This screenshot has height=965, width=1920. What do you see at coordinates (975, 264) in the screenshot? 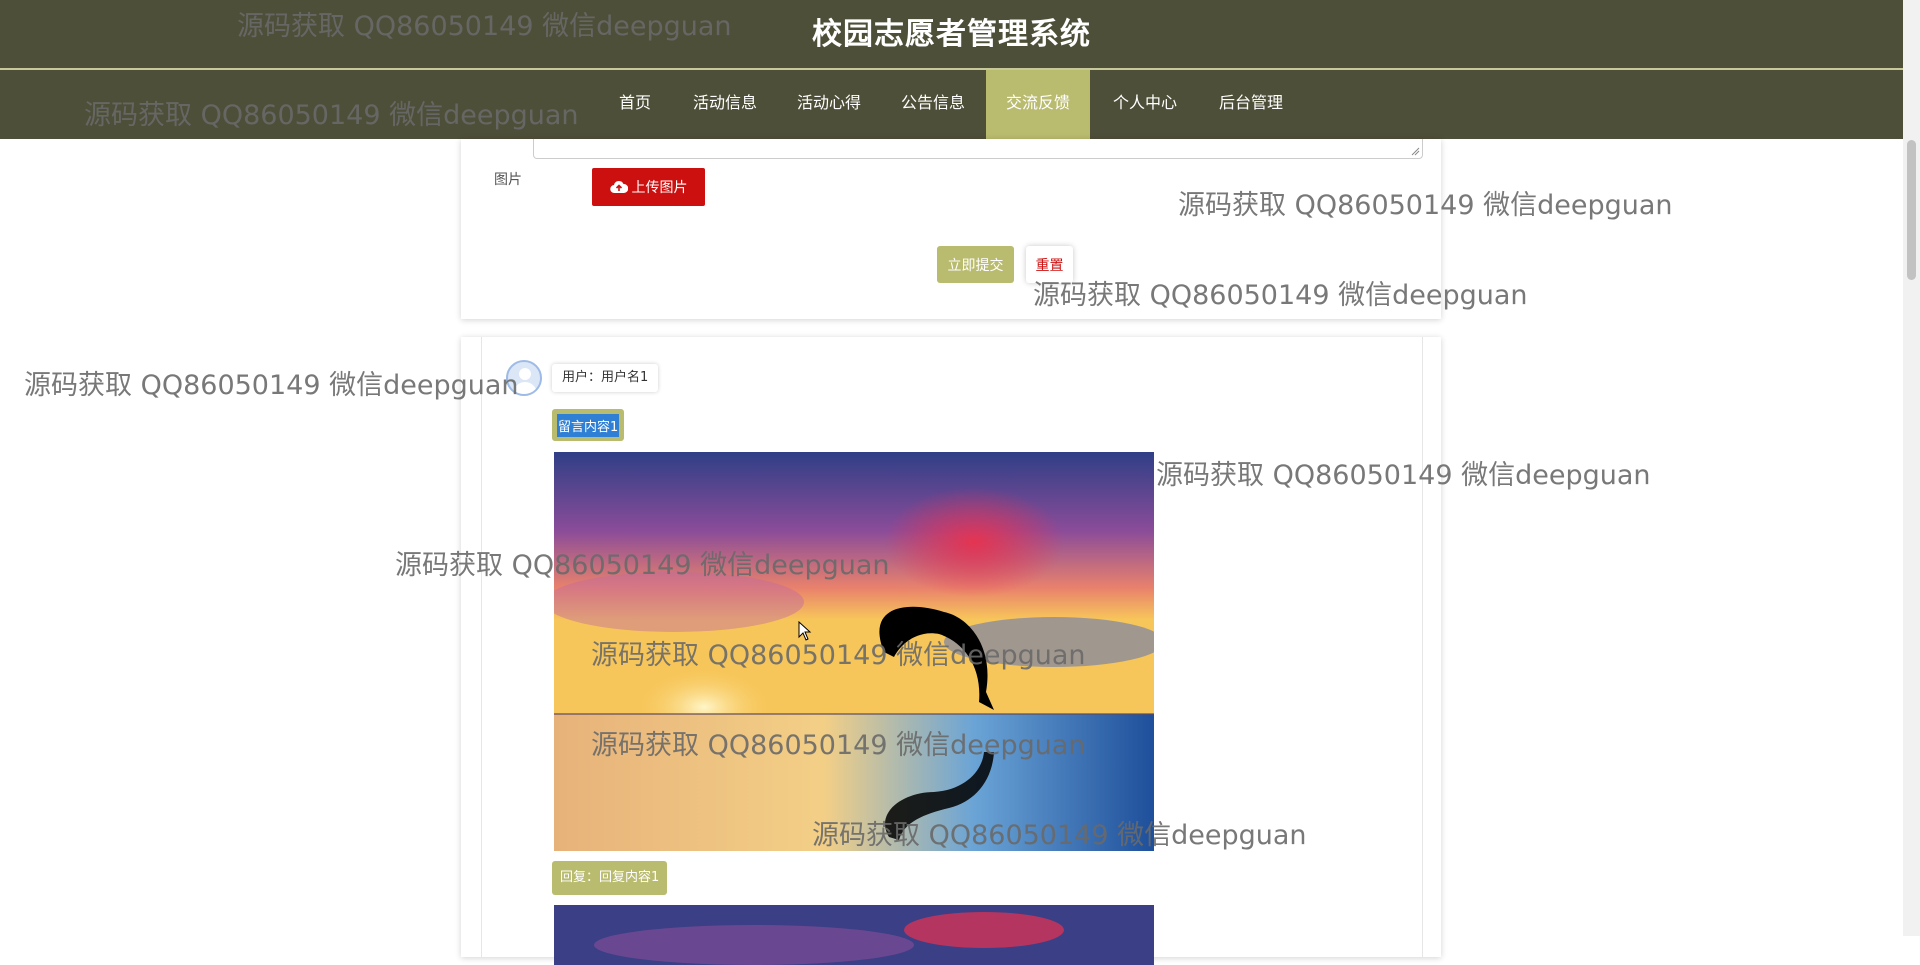
I see `submit-button: 立即提交` at bounding box center [975, 264].